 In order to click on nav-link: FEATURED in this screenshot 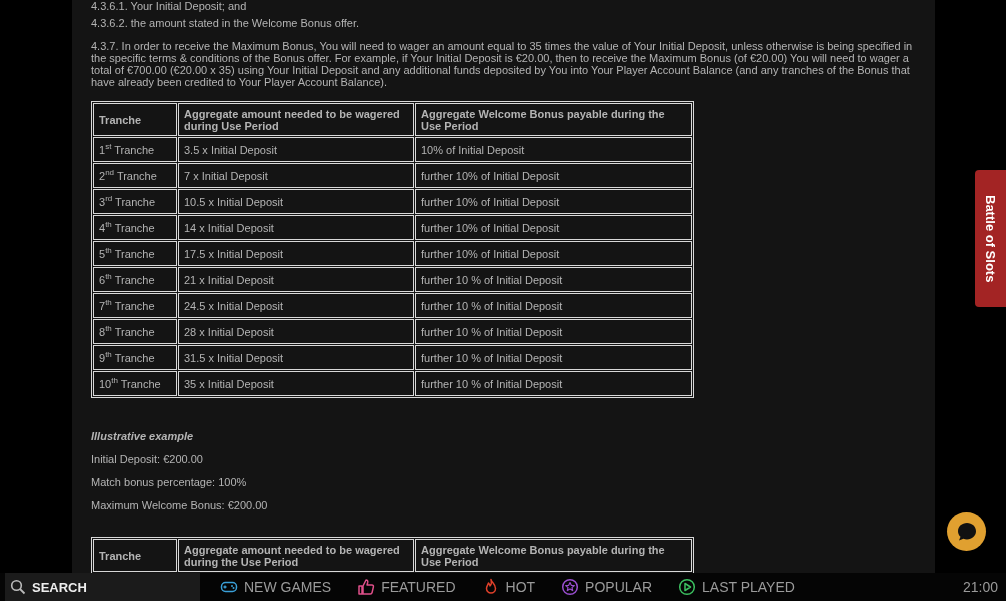, I will do `click(406, 587)`.